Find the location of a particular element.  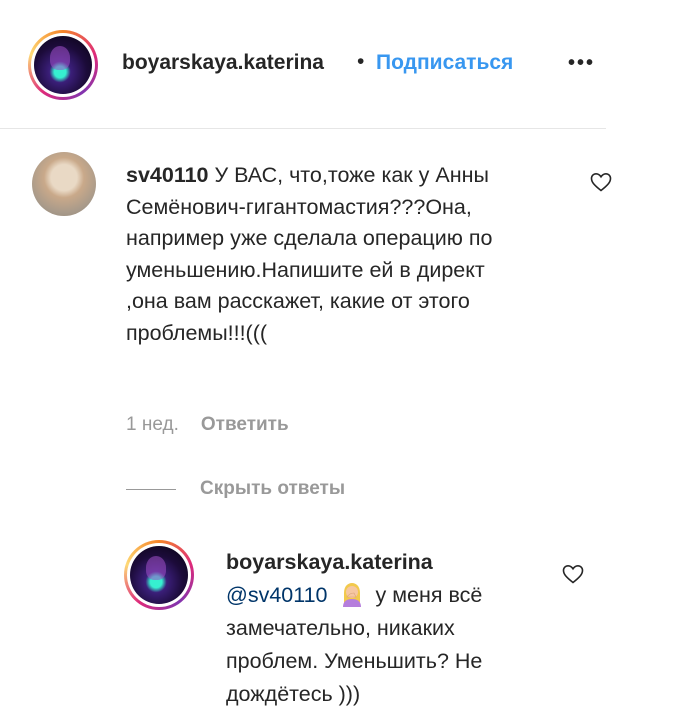

more-options-icon: ••• is located at coordinates (581, 63).